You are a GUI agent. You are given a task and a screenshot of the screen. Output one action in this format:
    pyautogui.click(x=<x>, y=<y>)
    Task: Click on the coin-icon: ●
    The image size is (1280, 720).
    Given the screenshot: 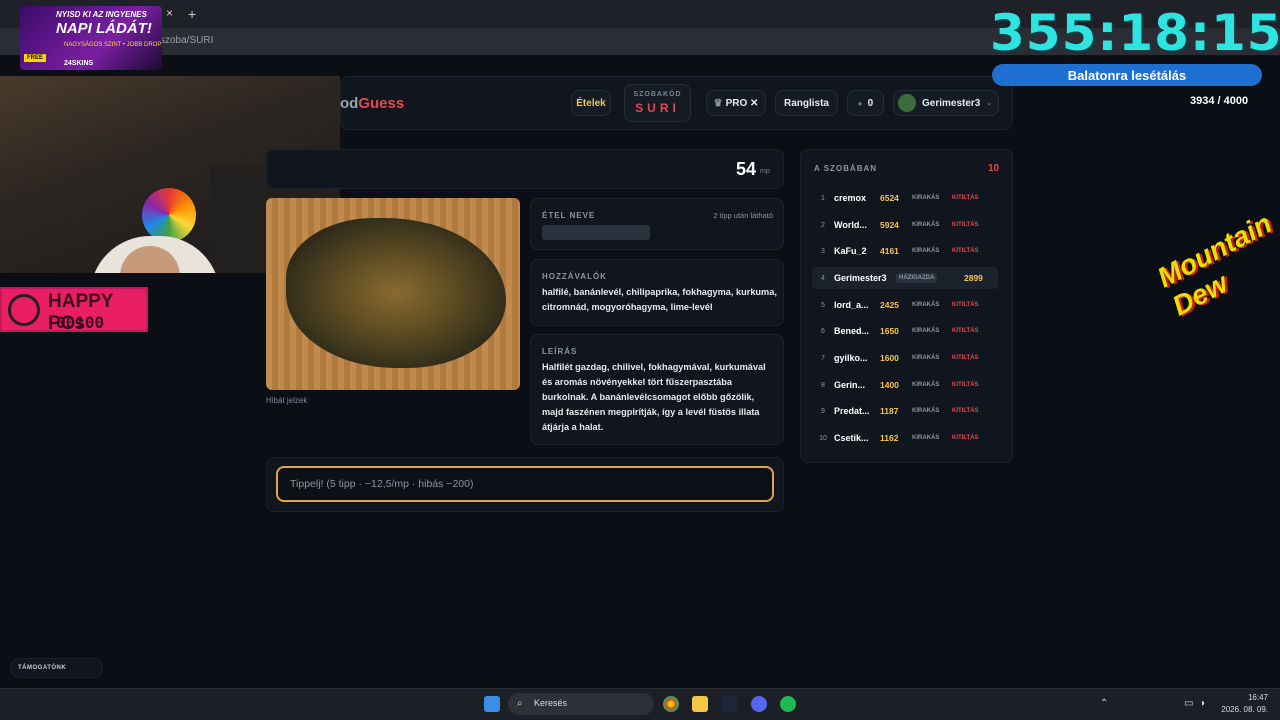 What is the action you would take?
    pyautogui.click(x=860, y=103)
    